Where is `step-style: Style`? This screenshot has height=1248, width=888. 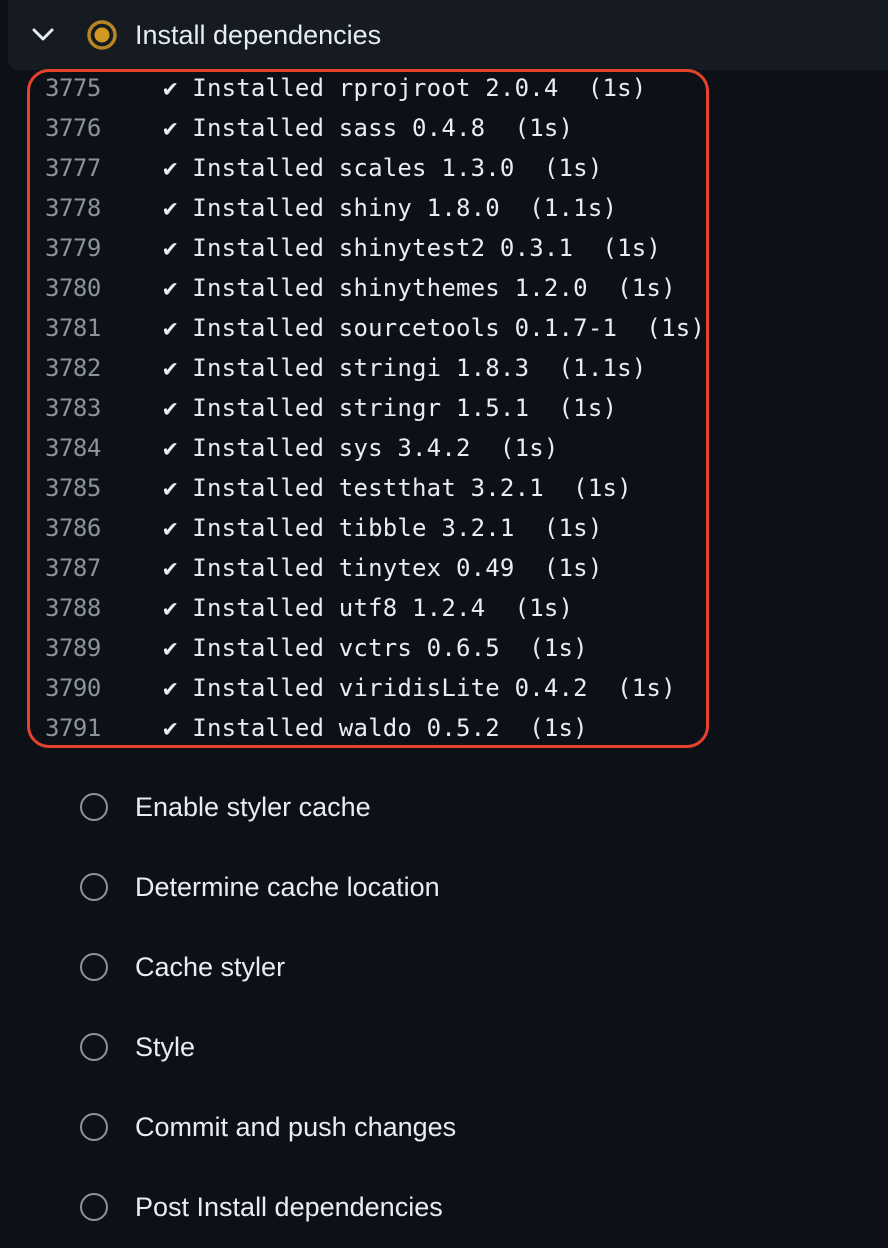 step-style: Style is located at coordinates (444, 1048).